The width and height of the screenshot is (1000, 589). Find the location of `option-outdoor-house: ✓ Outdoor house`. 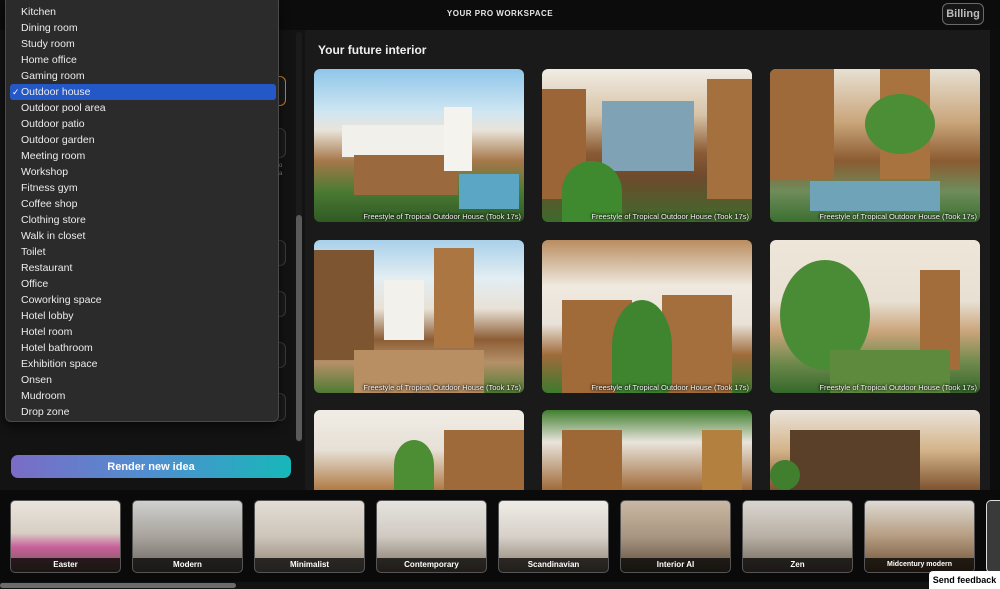

option-outdoor-house: ✓ Outdoor house is located at coordinates (143, 92).